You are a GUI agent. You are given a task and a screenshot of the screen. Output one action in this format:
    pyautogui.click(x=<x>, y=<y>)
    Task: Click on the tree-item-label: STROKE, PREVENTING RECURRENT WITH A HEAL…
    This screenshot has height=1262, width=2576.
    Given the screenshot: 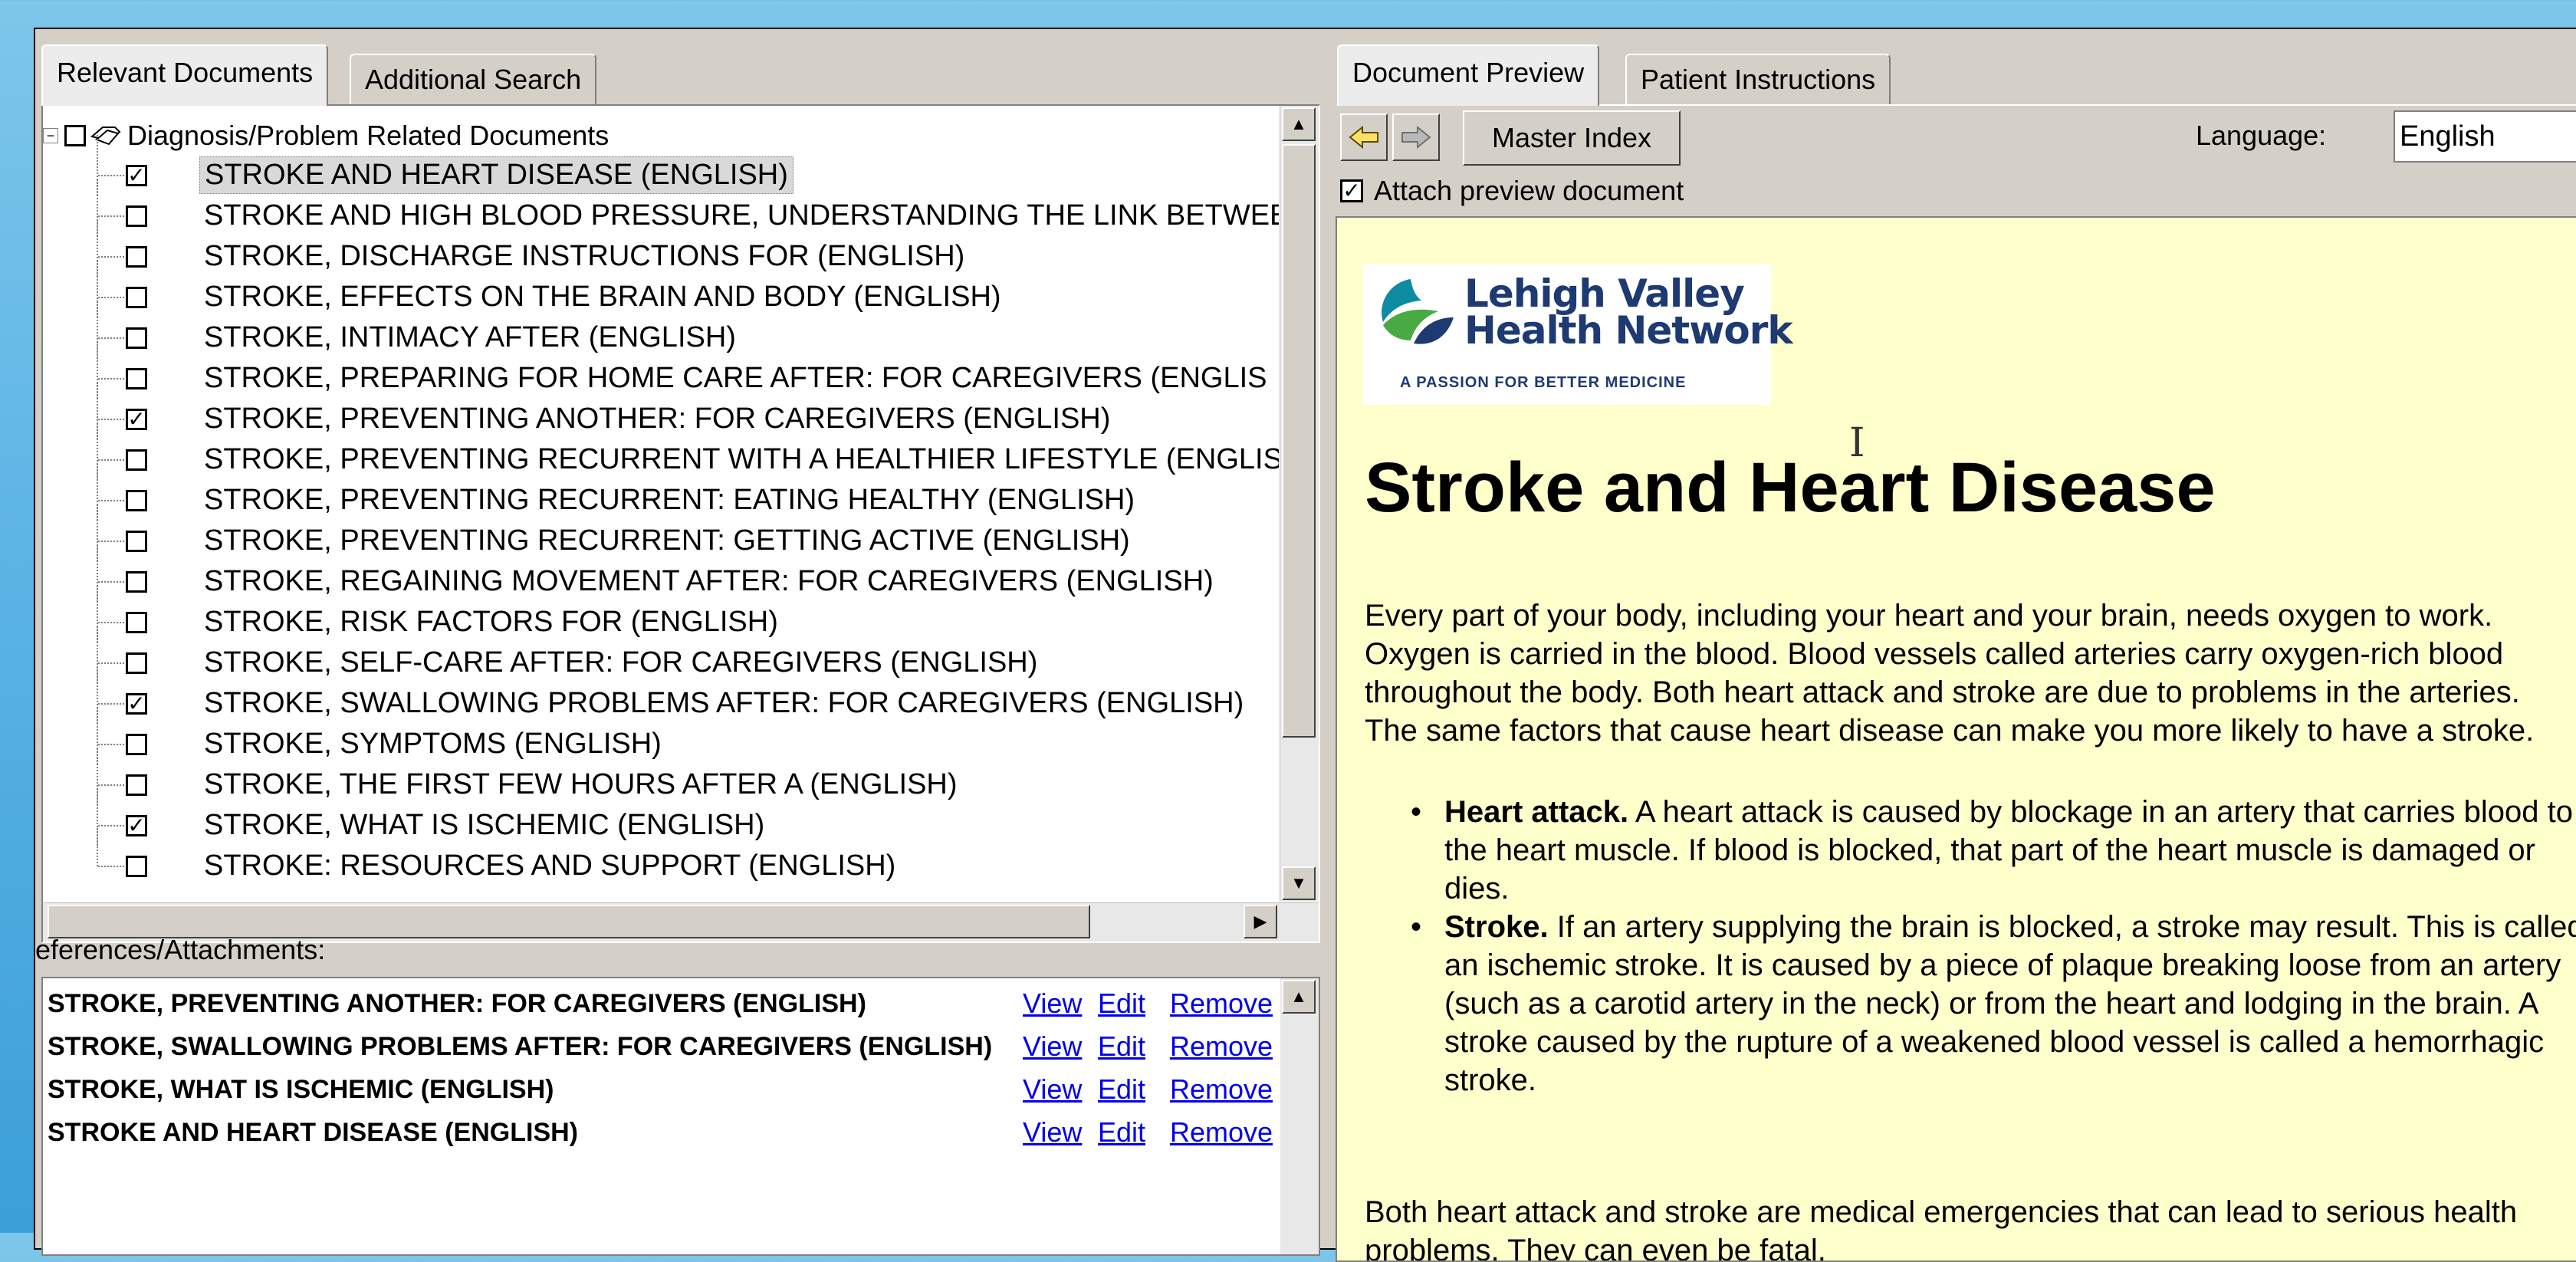 What is the action you would take?
    pyautogui.click(x=739, y=460)
    